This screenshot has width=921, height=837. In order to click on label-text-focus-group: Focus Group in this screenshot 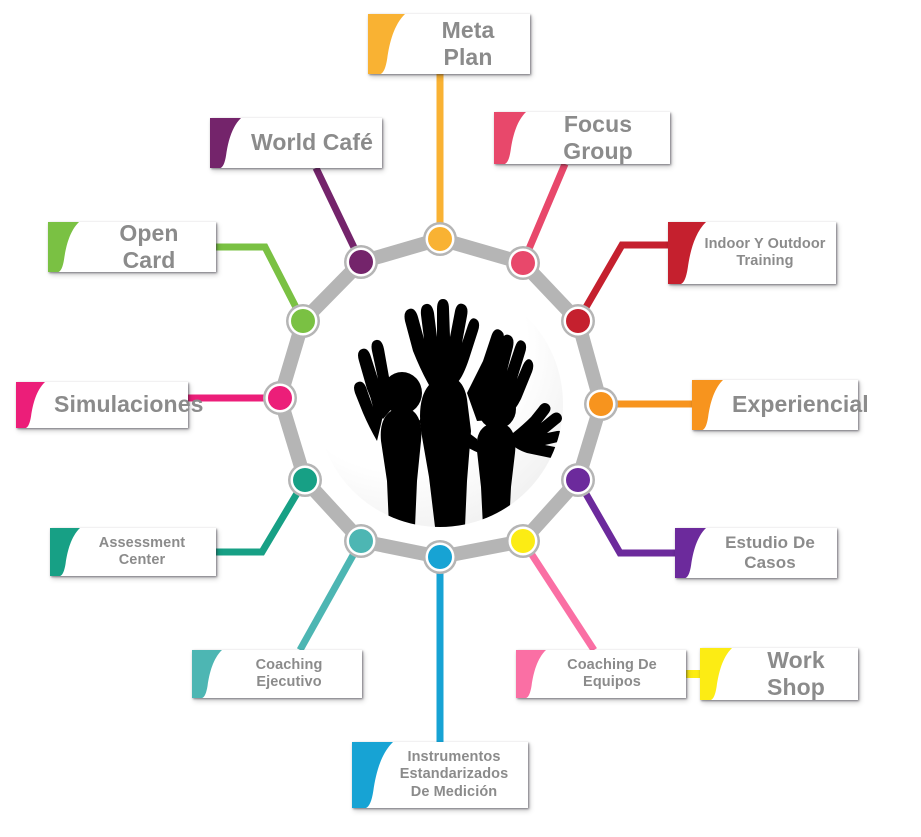, I will do `click(598, 137)`.